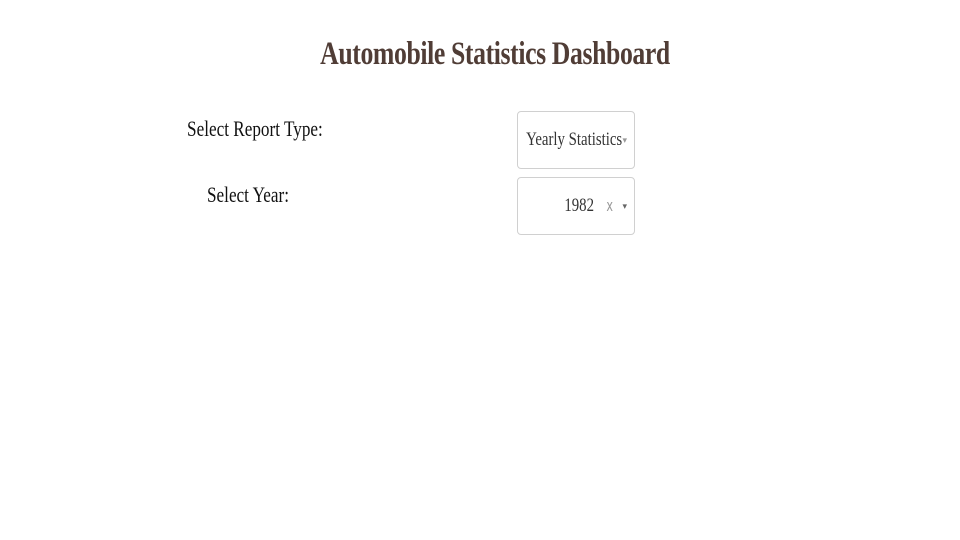 This screenshot has height=540, width=960. I want to click on year-label: Select Year:, so click(248, 194).